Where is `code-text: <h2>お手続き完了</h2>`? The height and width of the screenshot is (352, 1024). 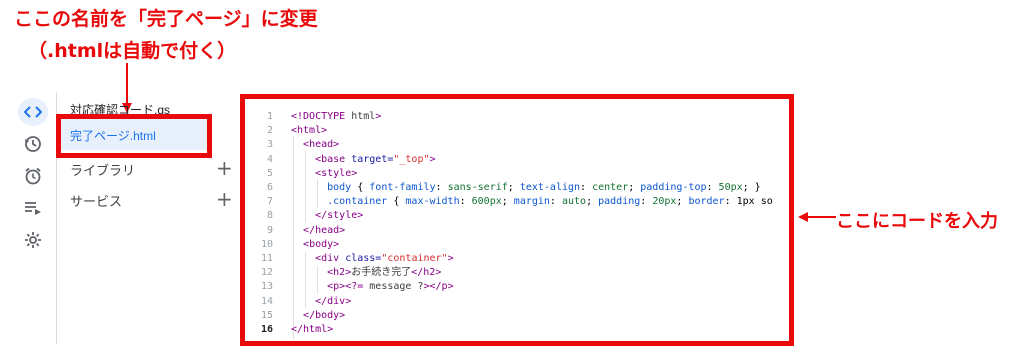 code-text: <h2>お手続き完了</h2> is located at coordinates (384, 273).